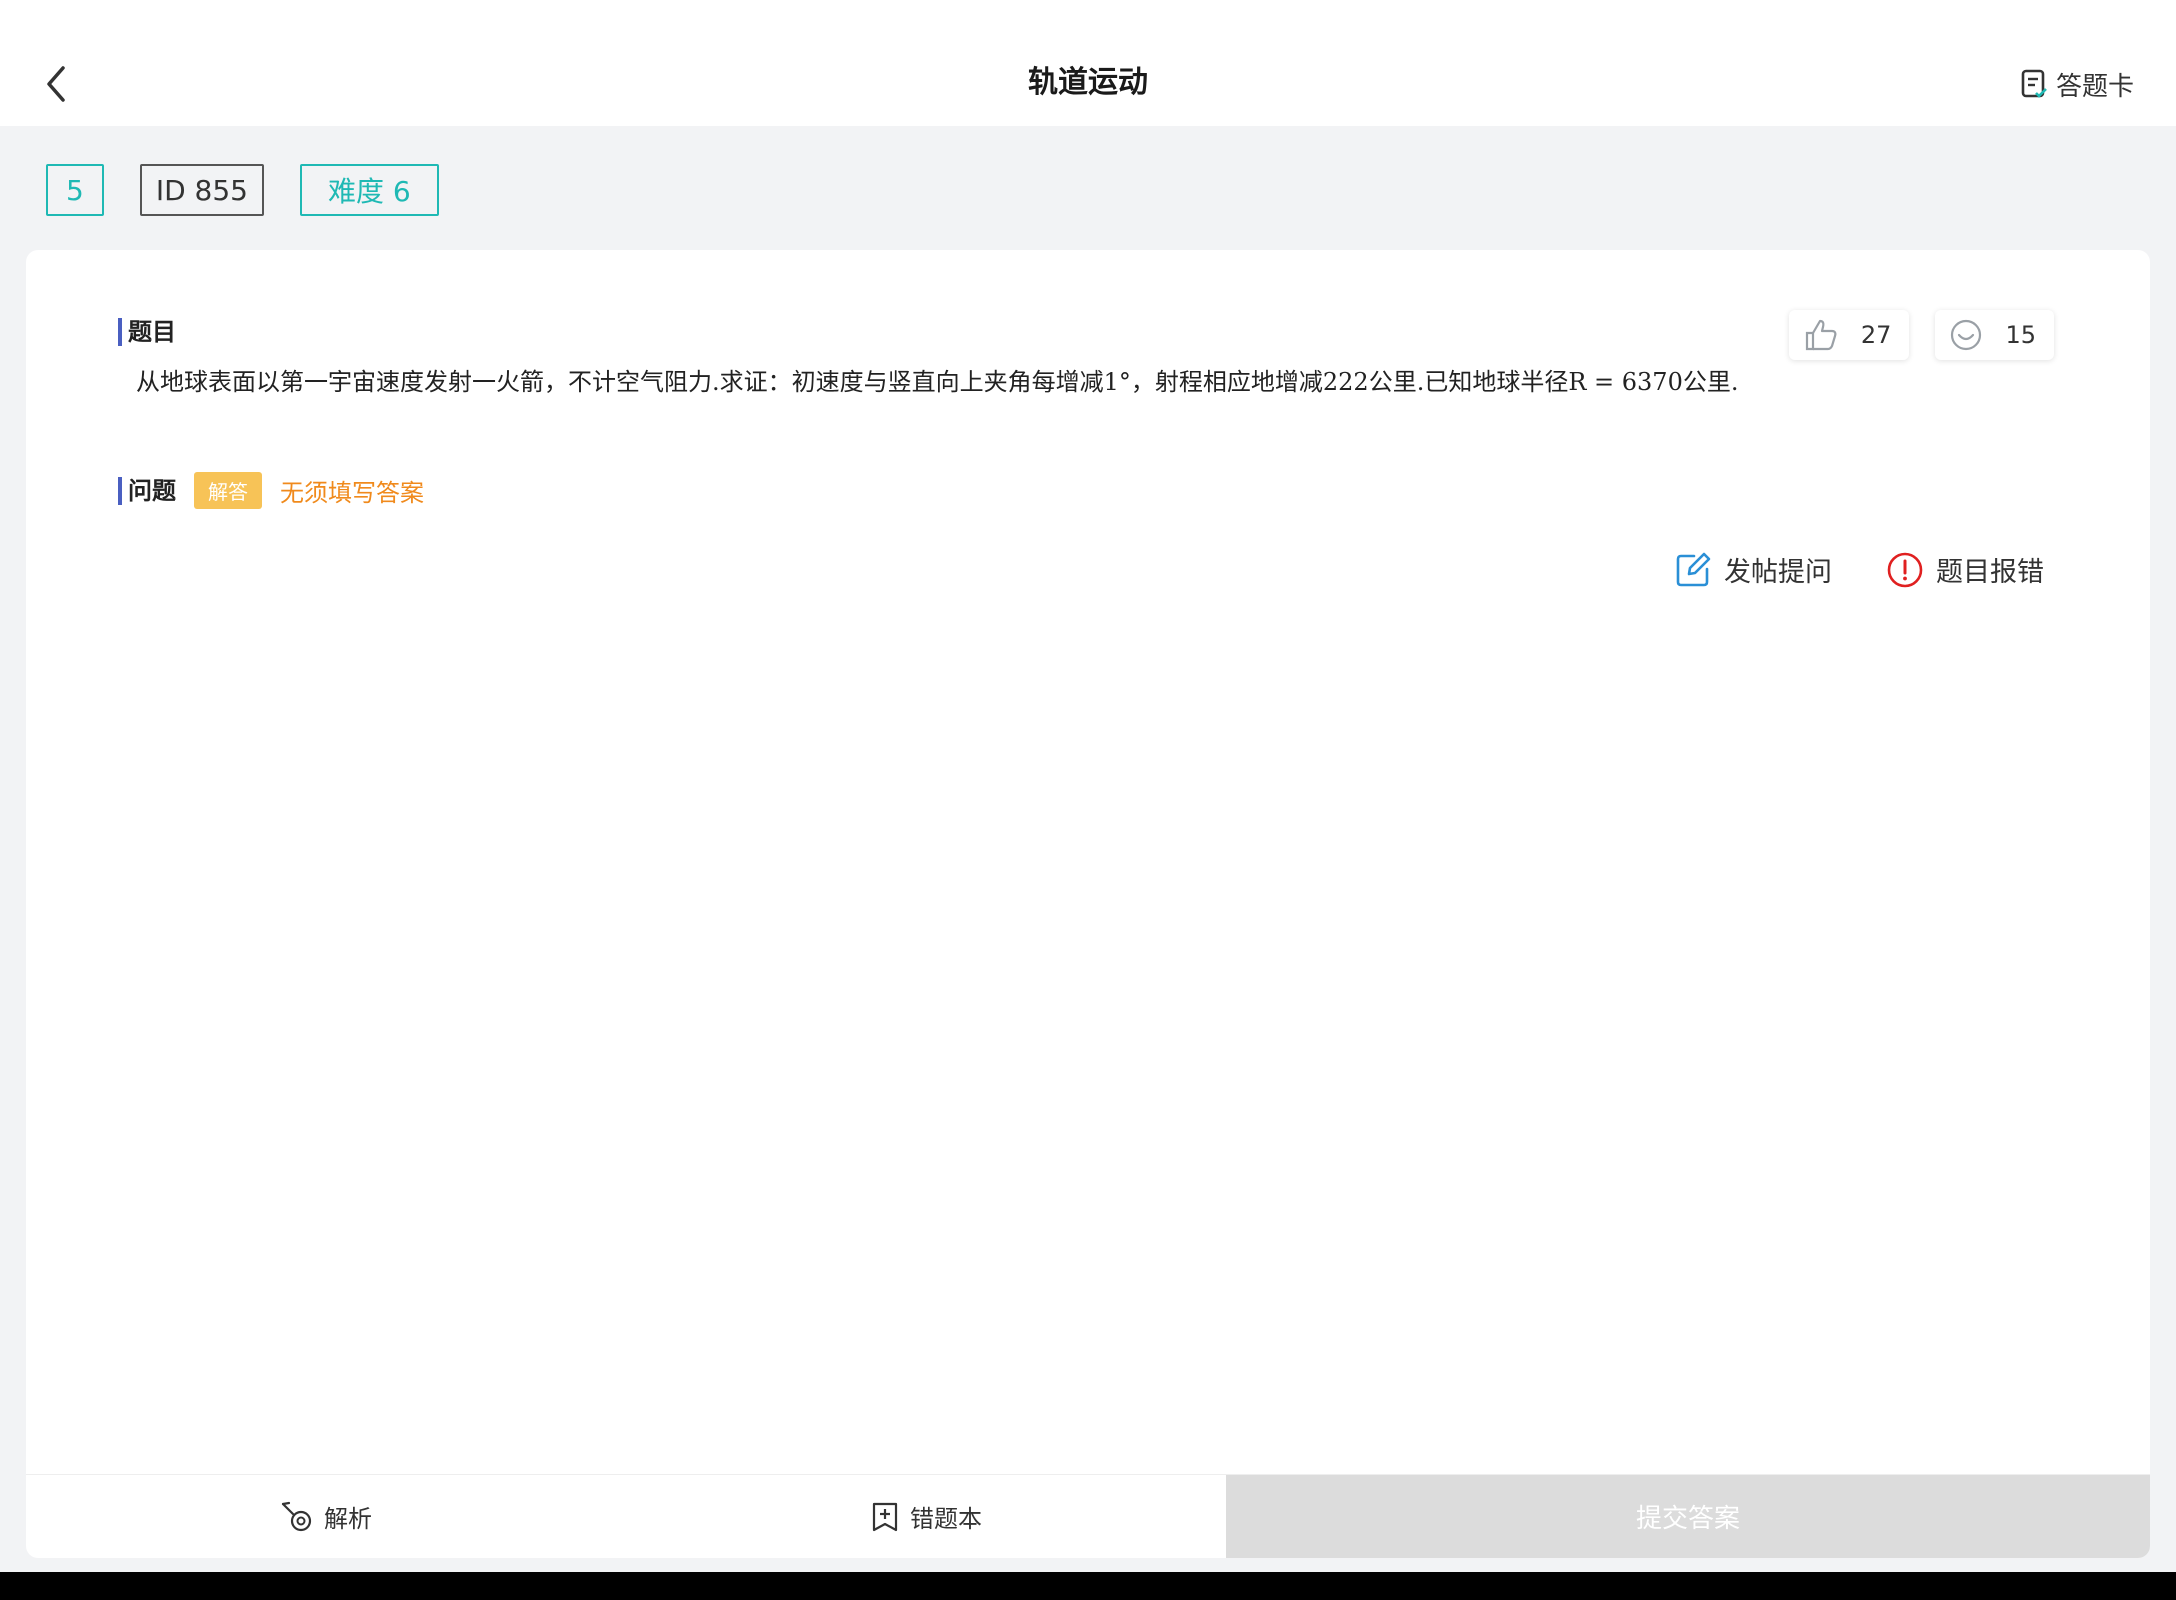 The width and height of the screenshot is (2176, 1600). I want to click on analysis-button: 解析, so click(326, 1516).